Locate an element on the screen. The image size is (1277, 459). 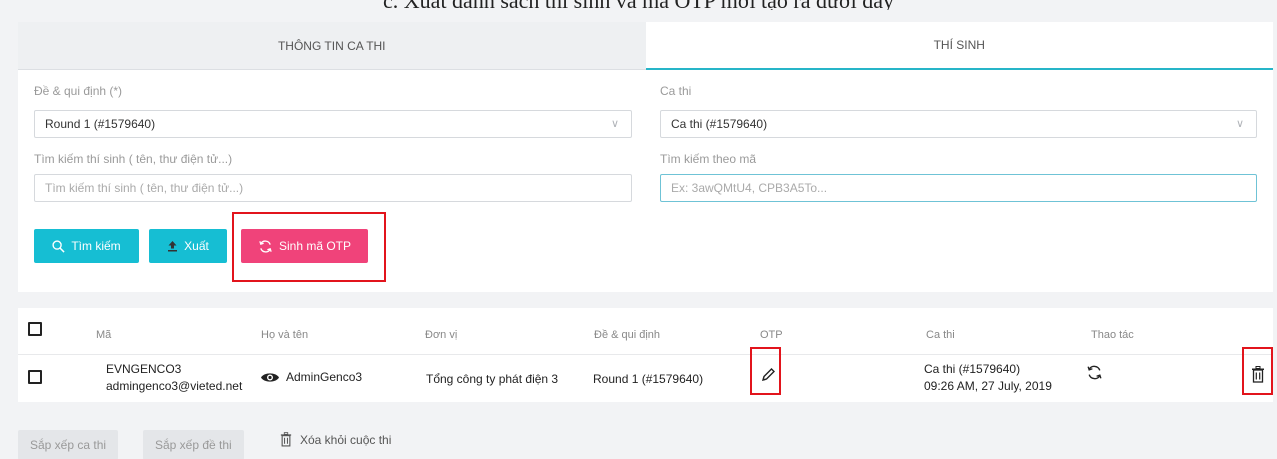
candidate-rule: Round 1 (#1579640) is located at coordinates (648, 379).